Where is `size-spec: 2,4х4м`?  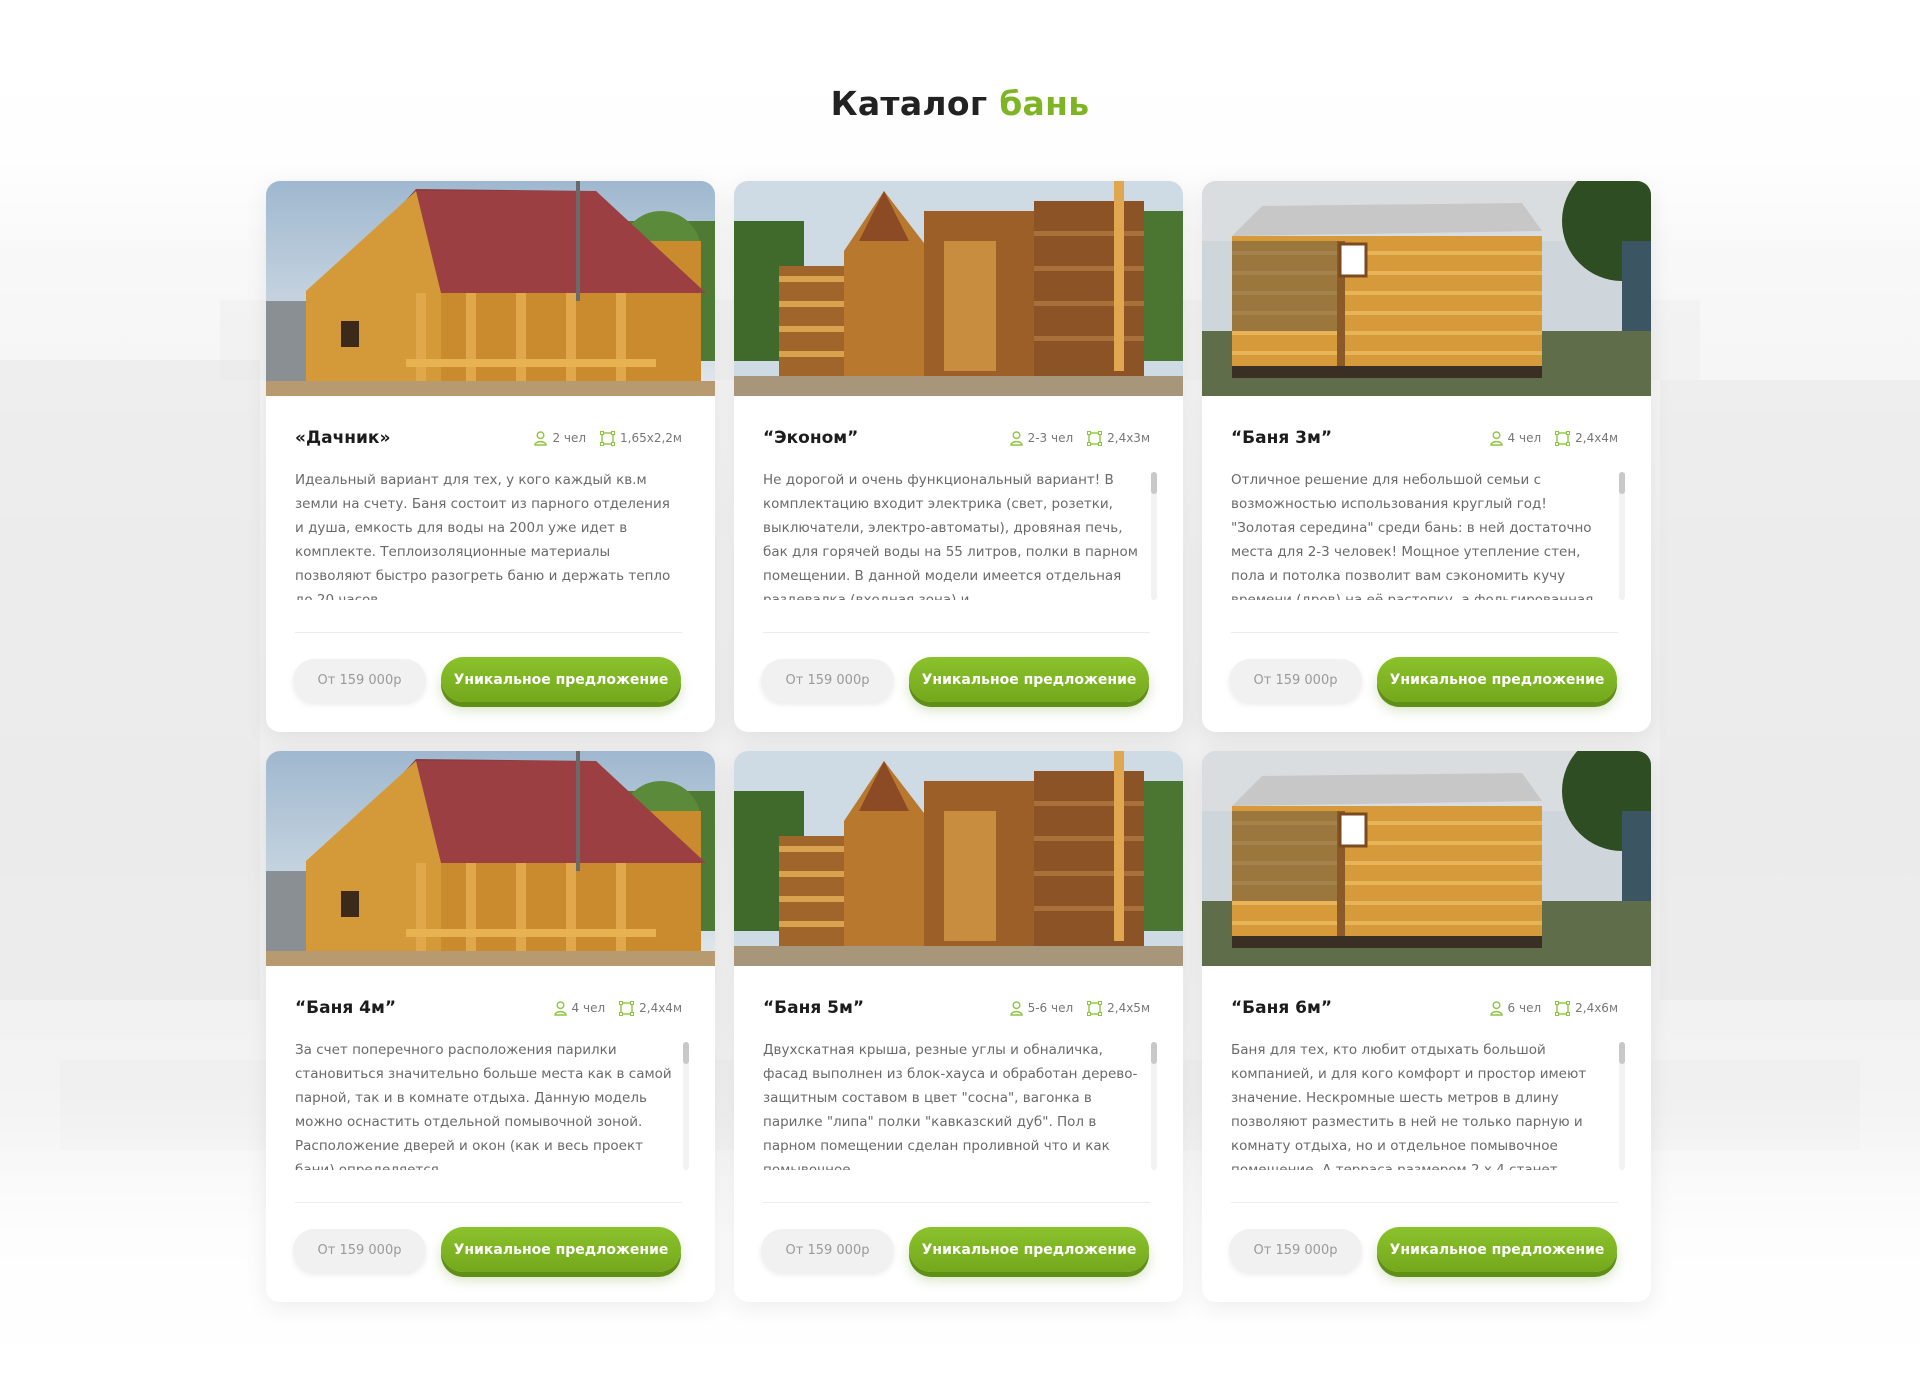 size-spec: 2,4х4м is located at coordinates (1586, 438).